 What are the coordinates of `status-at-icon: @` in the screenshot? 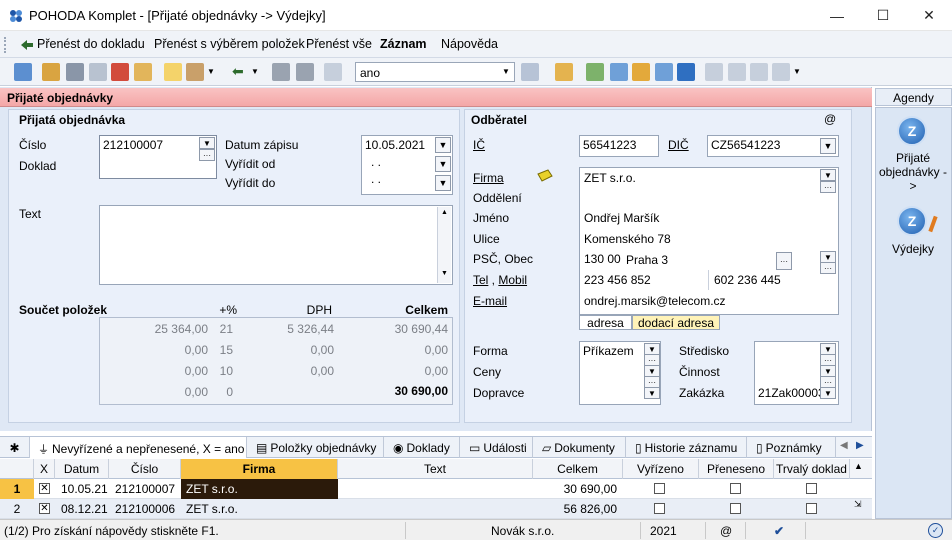 It's located at (726, 531).